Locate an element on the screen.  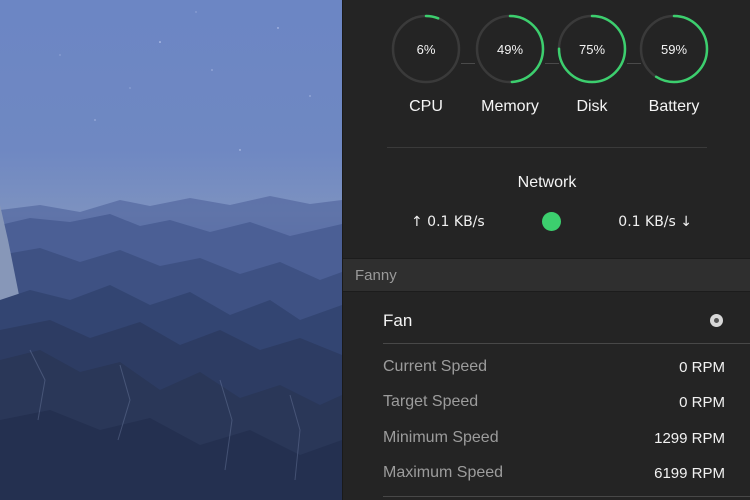
memory-label: Memory is located at coordinates (510, 106).